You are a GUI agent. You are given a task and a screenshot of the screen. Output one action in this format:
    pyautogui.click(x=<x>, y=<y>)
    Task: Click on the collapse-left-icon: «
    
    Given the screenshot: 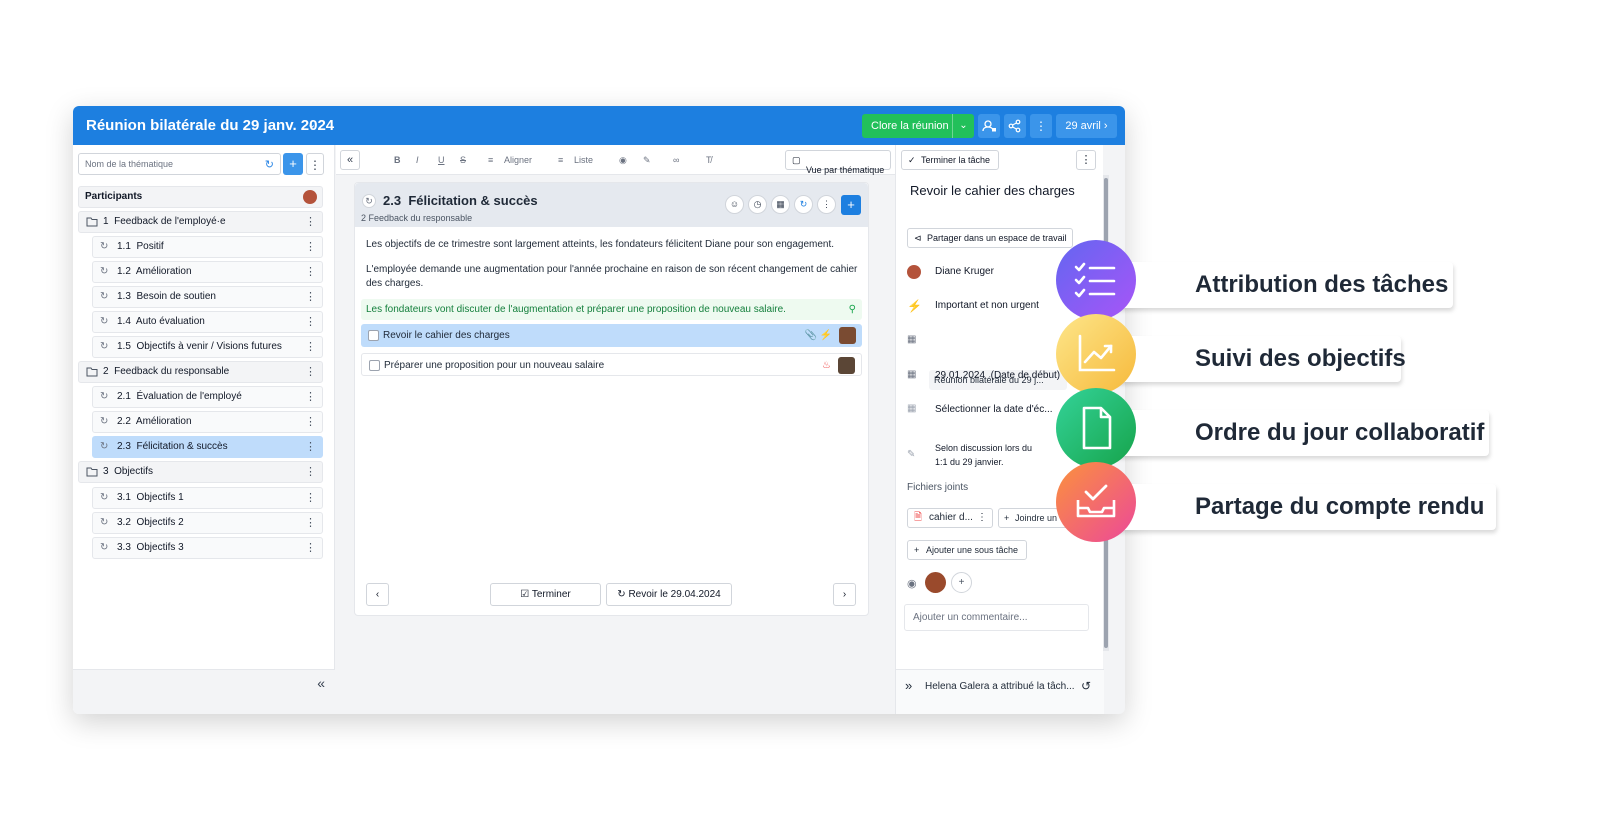 What is the action you would take?
    pyautogui.click(x=350, y=160)
    